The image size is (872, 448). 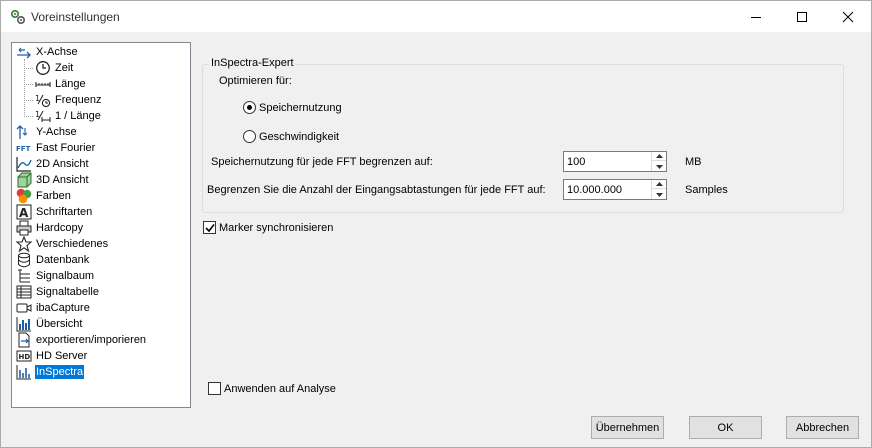 I want to click on tree-item-fast-fourier: FFT Fast Fourier, so click(x=56, y=148).